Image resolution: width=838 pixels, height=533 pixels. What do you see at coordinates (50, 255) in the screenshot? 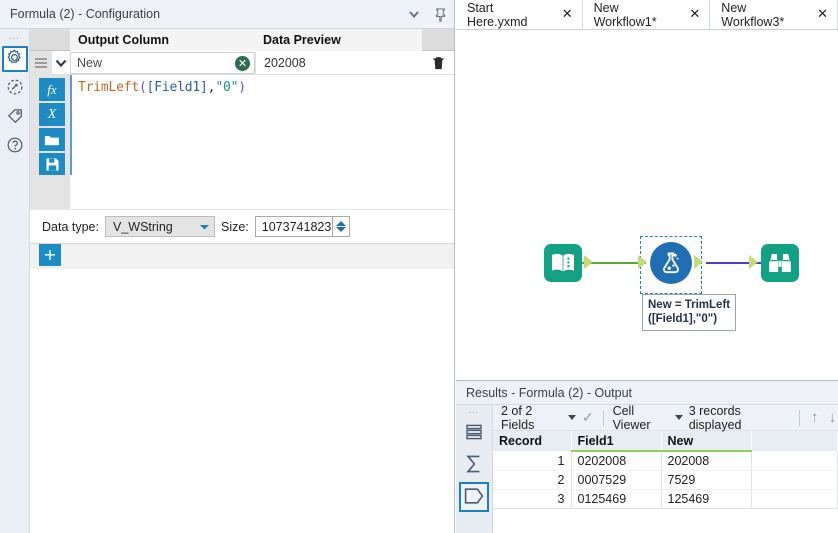
I see `add-formula-button: +` at bounding box center [50, 255].